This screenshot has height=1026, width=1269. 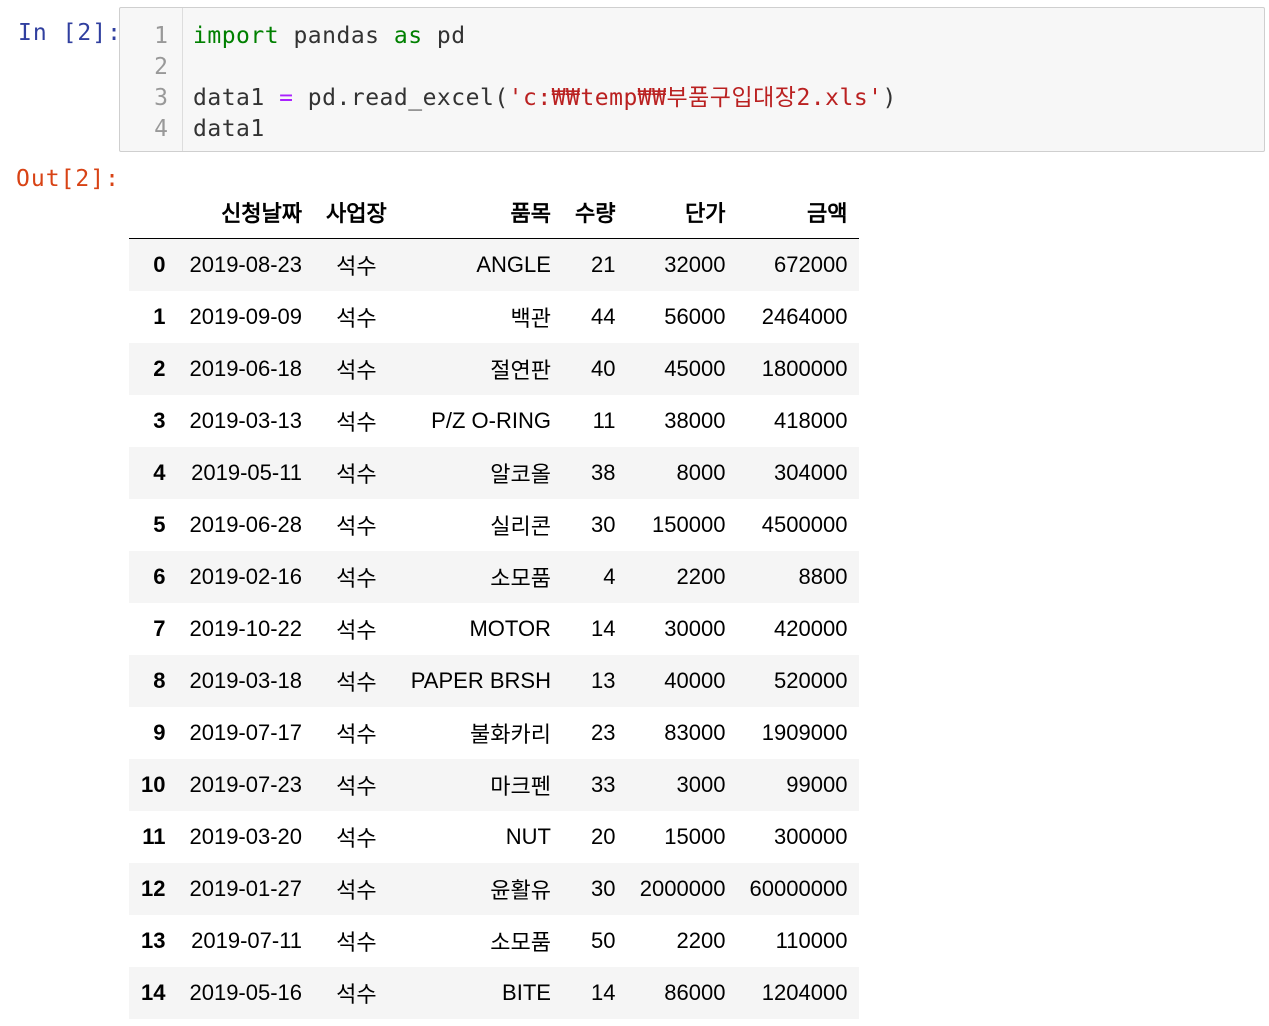 I want to click on column-header: 단가, so click(x=682, y=212).